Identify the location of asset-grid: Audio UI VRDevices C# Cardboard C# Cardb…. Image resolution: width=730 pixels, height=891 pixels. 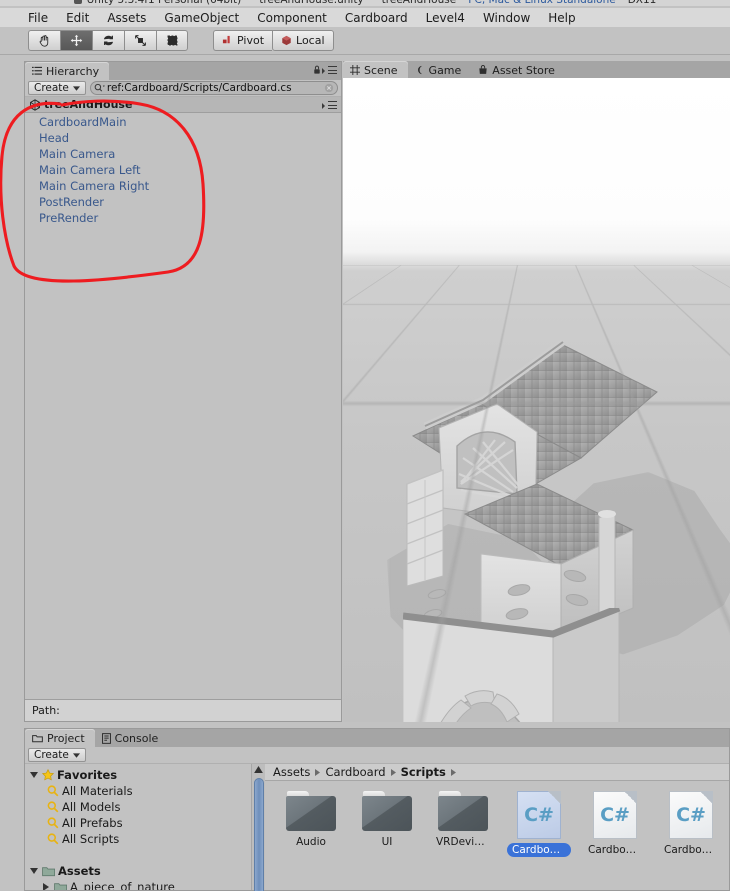
(497, 819).